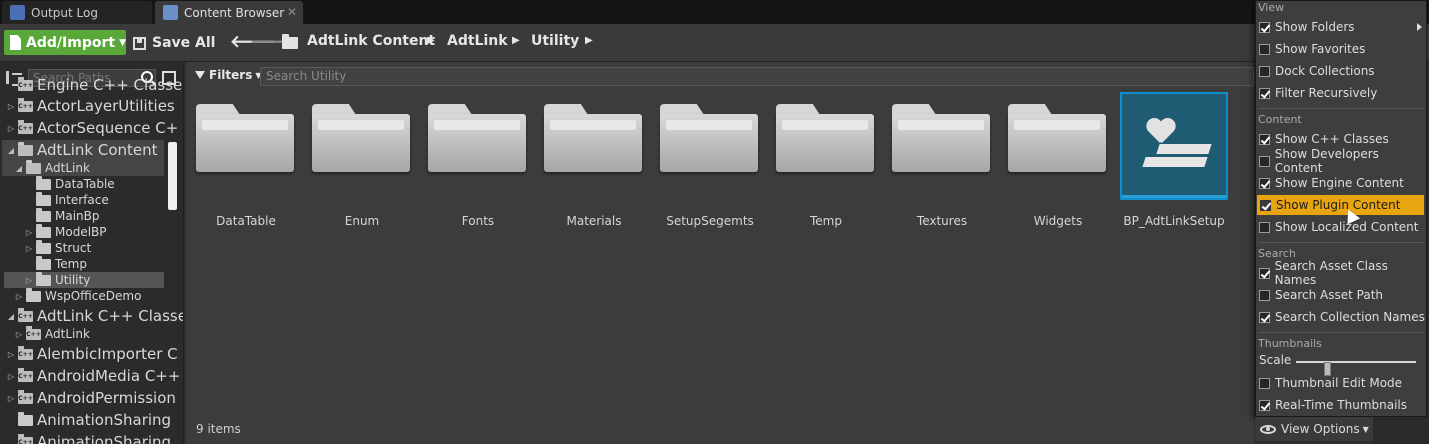 The image size is (1429, 444). I want to click on breadcrumb-item: AdtLink, so click(477, 41).